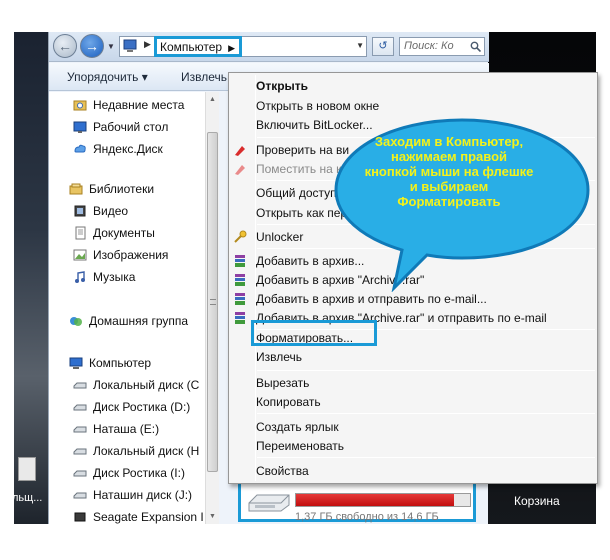 Image resolution: width=610 pixels, height=560 pixels. I want to click on eject-button: Извлечь, so click(204, 77).